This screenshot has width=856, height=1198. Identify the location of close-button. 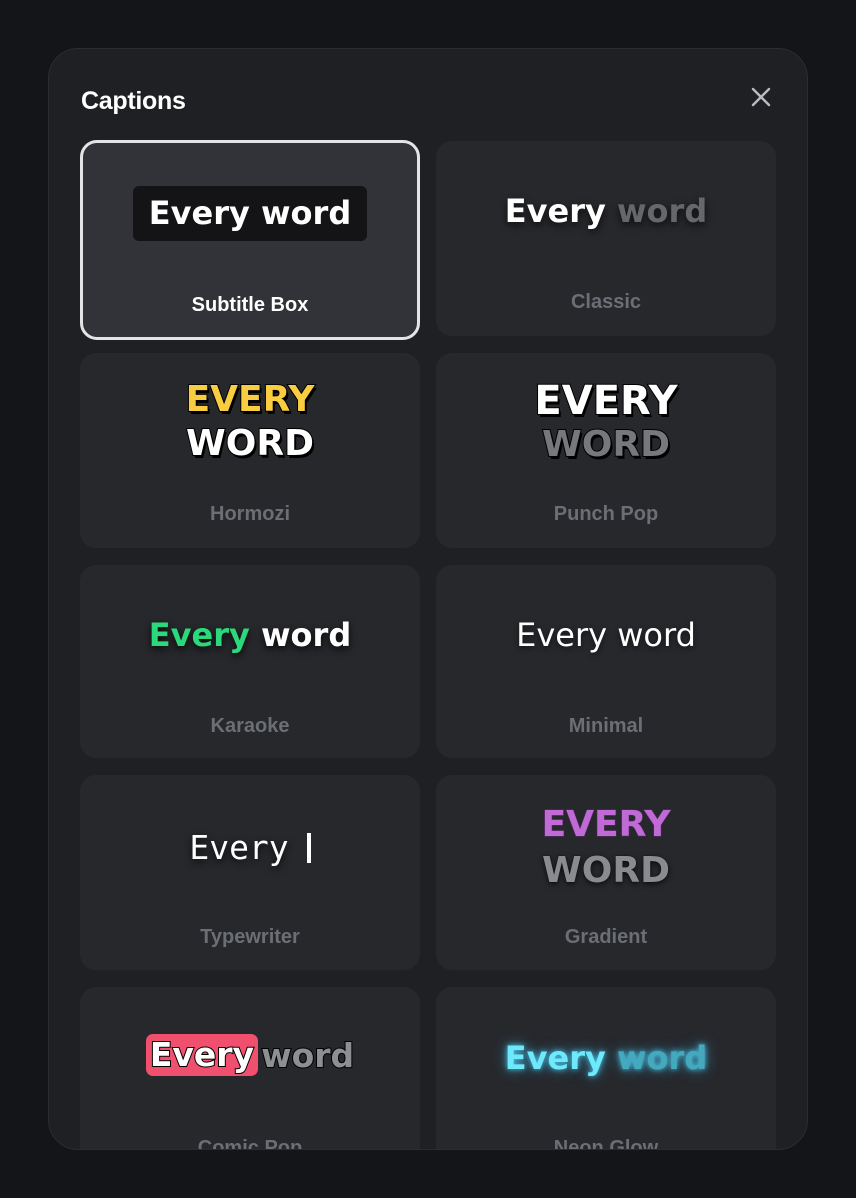
(761, 97).